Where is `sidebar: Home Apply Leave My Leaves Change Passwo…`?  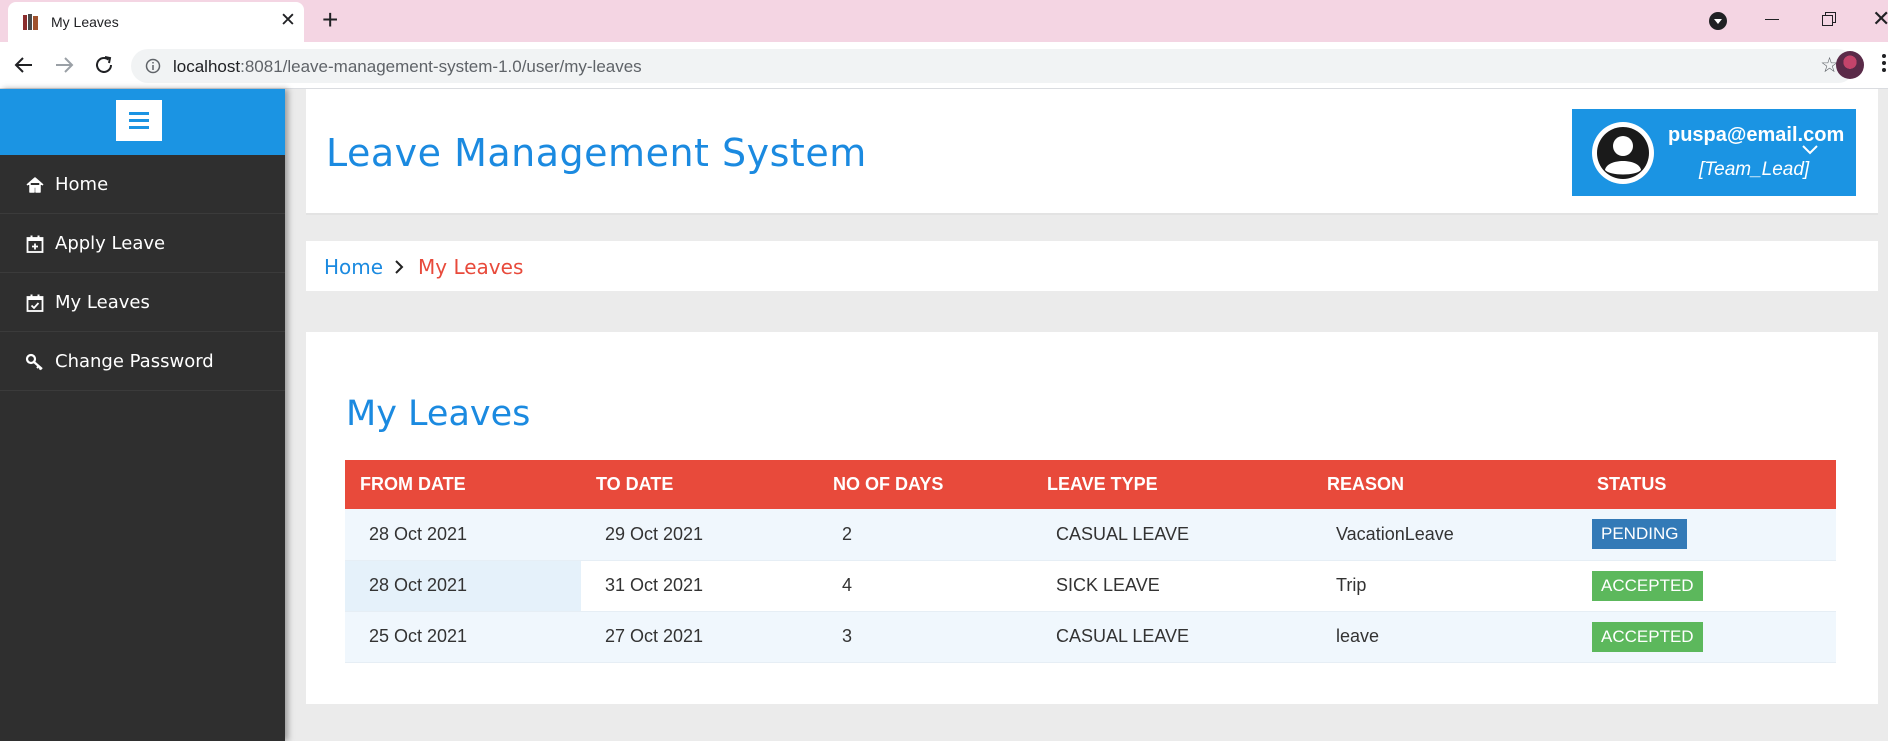
sidebar: Home Apply Leave My Leaves Change Passwo… is located at coordinates (142, 415).